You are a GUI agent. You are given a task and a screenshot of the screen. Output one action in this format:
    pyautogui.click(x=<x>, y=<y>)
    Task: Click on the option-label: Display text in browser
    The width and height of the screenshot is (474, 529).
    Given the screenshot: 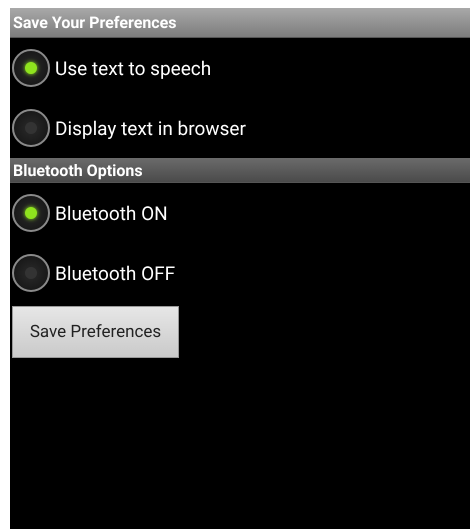 What is the action you would take?
    pyautogui.click(x=150, y=128)
    